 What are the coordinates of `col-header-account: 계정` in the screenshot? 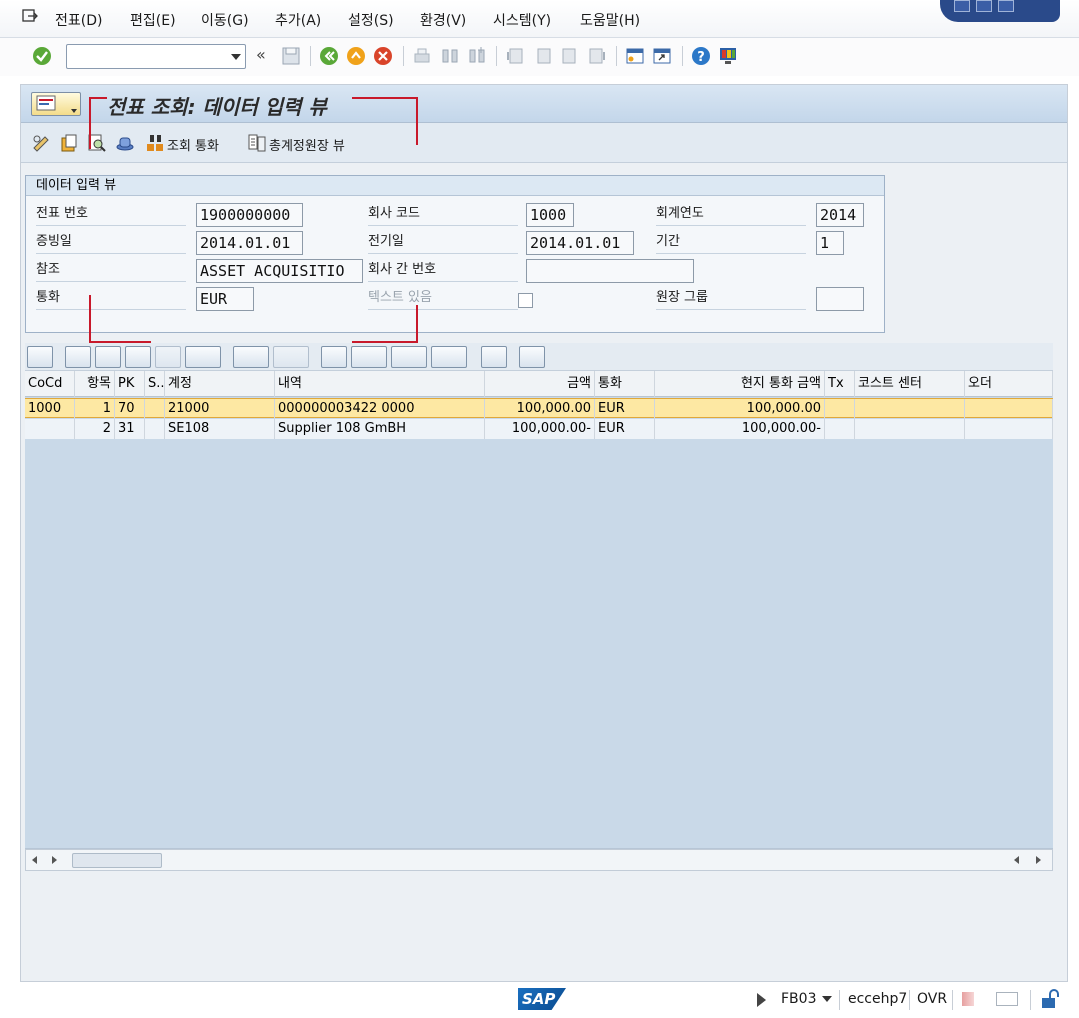 It's located at (220, 384).